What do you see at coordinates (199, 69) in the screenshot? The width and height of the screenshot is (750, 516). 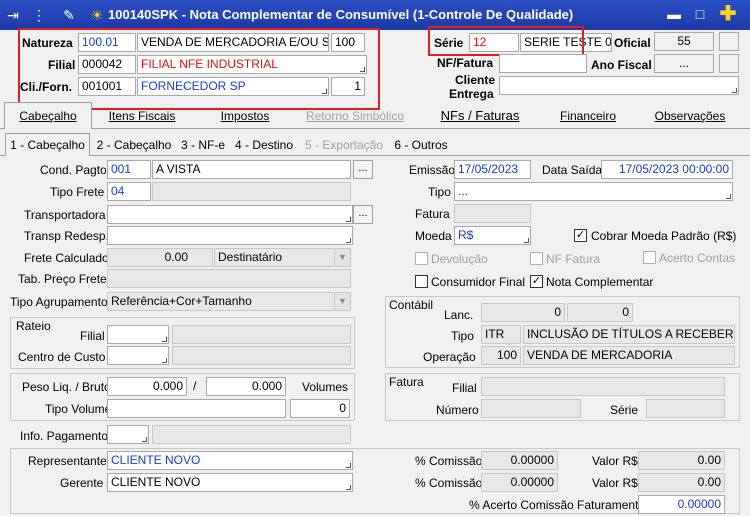 I see `highlight-box-header` at bounding box center [199, 69].